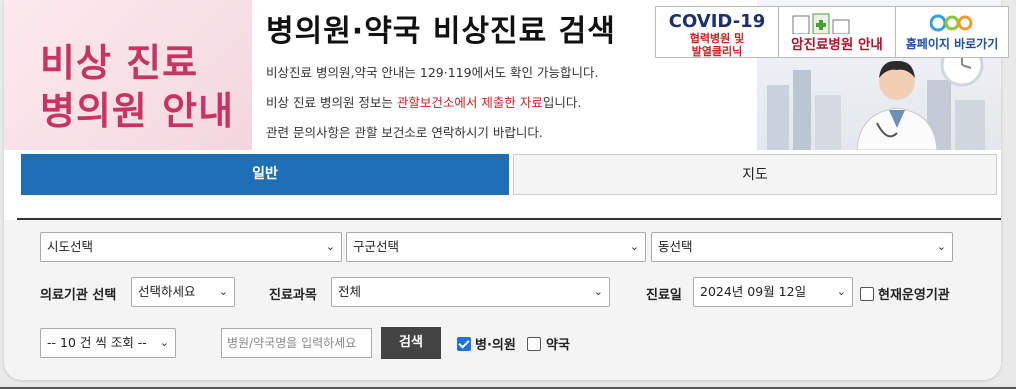 This screenshot has height=389, width=1016. What do you see at coordinates (78, 295) in the screenshot?
I see `institution-label: 의료기관 선택` at bounding box center [78, 295].